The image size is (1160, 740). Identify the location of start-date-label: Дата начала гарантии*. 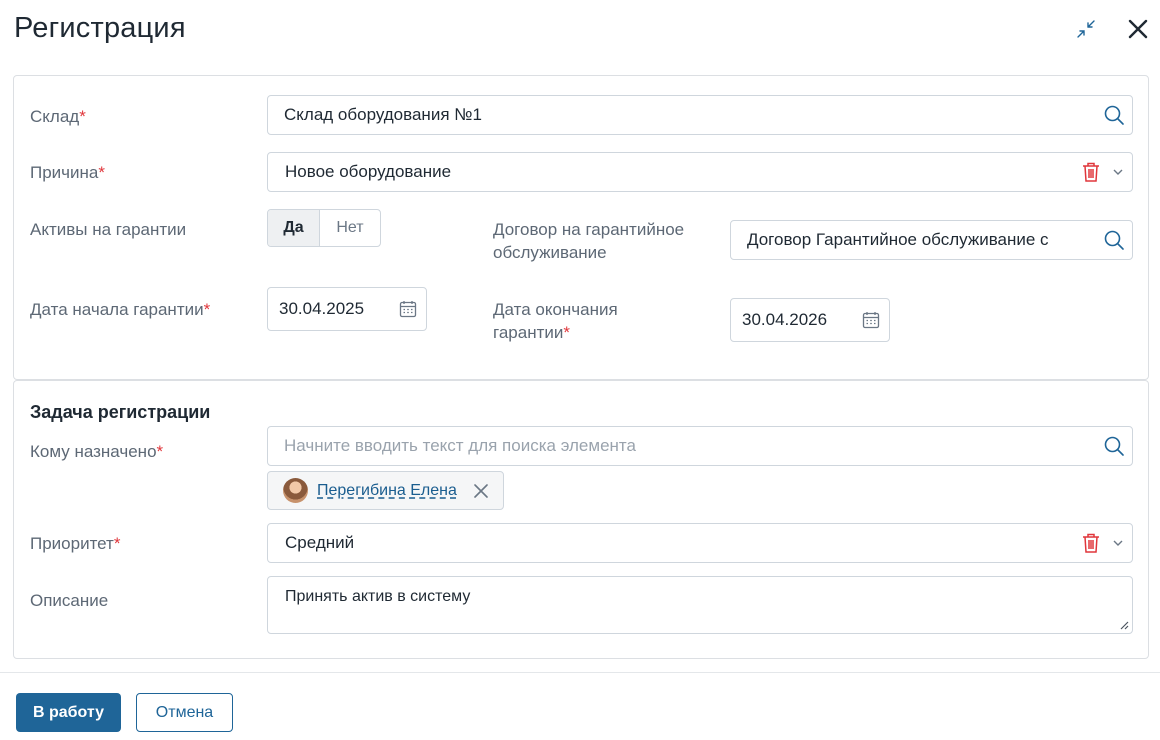
(120, 309).